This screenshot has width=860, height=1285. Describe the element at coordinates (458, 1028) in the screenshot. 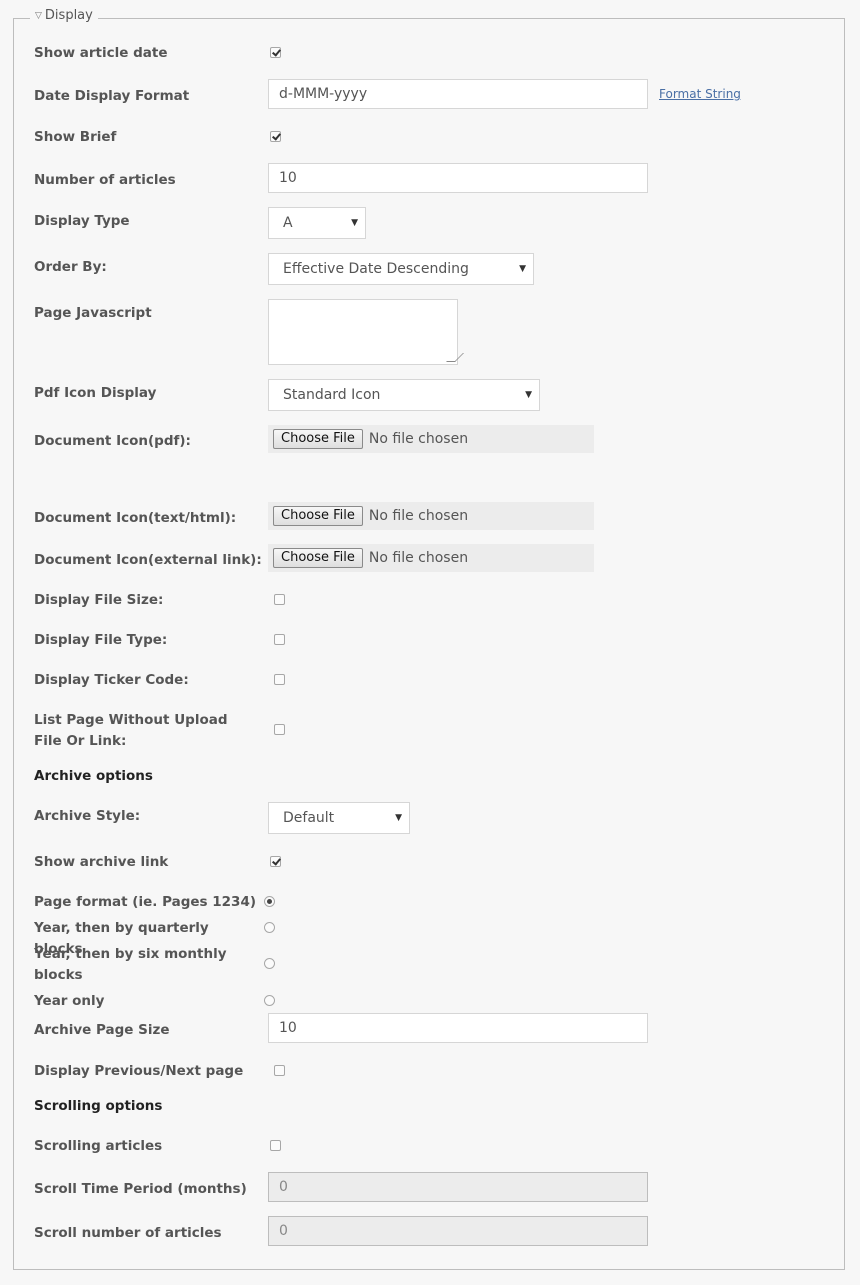

I see `archive-page-size-input: 10` at that location.